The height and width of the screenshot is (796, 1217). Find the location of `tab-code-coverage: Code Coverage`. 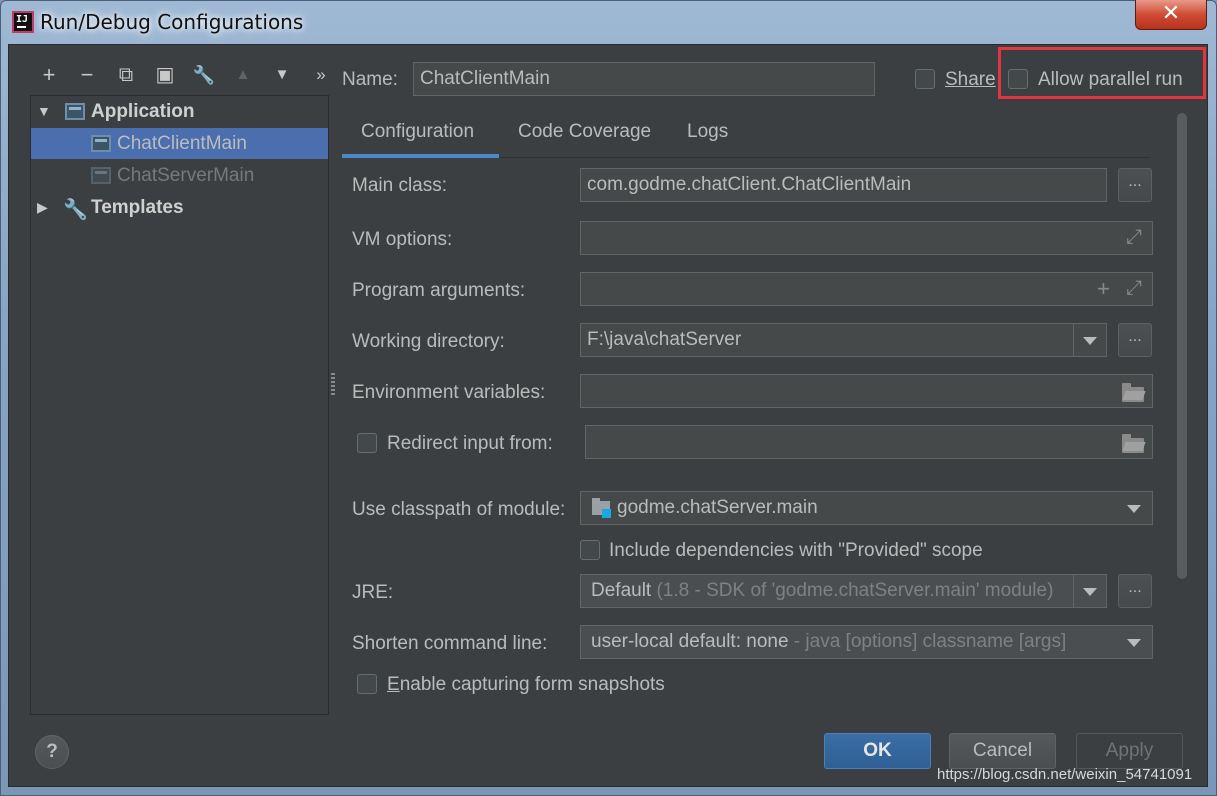

tab-code-coverage: Code Coverage is located at coordinates (584, 132).